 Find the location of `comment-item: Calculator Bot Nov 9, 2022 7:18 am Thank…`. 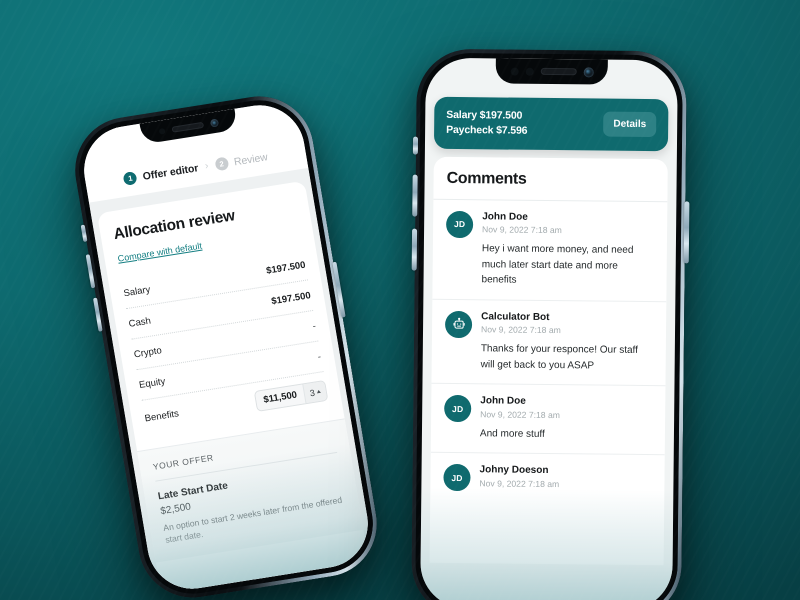

comment-item: Calculator Bot Nov 9, 2022 7:18 am Thank… is located at coordinates (549, 343).